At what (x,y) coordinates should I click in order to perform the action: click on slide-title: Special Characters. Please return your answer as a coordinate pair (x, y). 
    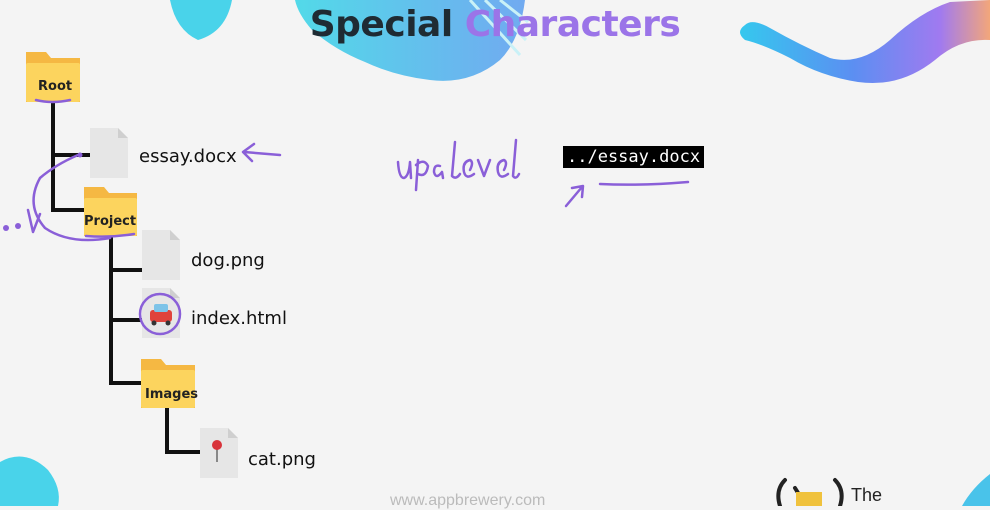
    Looking at the image, I should click on (495, 24).